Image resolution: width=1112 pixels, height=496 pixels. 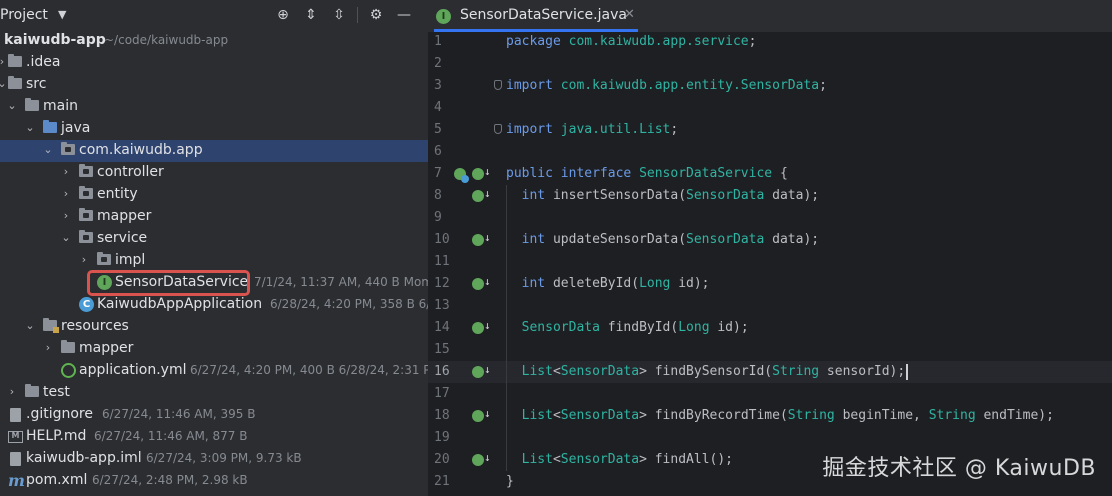 I want to click on hide-icon: —, so click(x=404, y=15).